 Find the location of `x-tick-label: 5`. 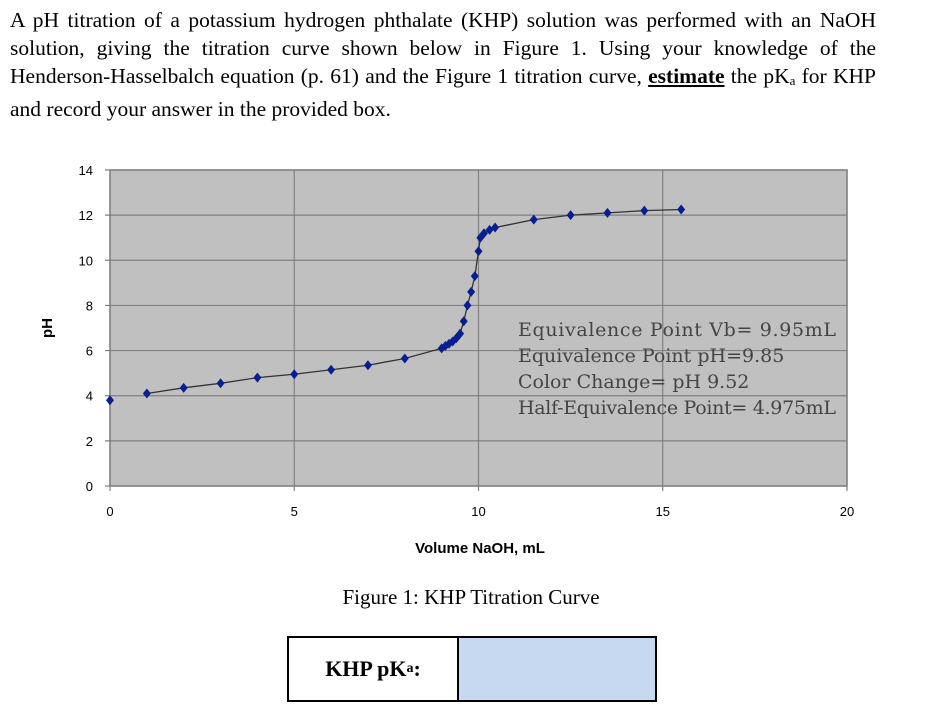

x-tick-label: 5 is located at coordinates (294, 511).